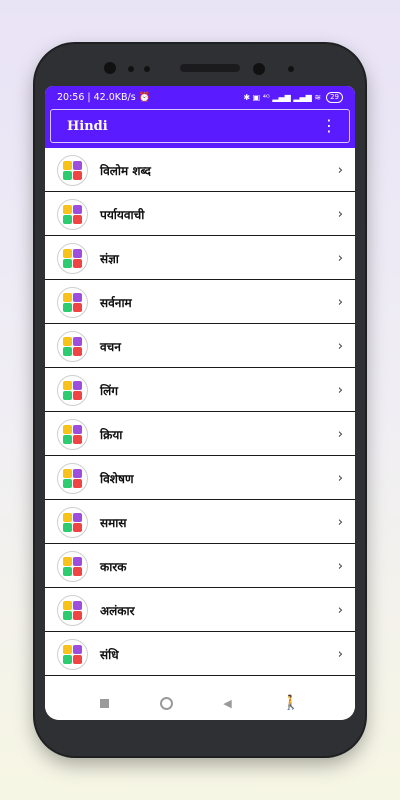  Describe the element at coordinates (113, 566) in the screenshot. I see `list-item-label: कारक` at that location.